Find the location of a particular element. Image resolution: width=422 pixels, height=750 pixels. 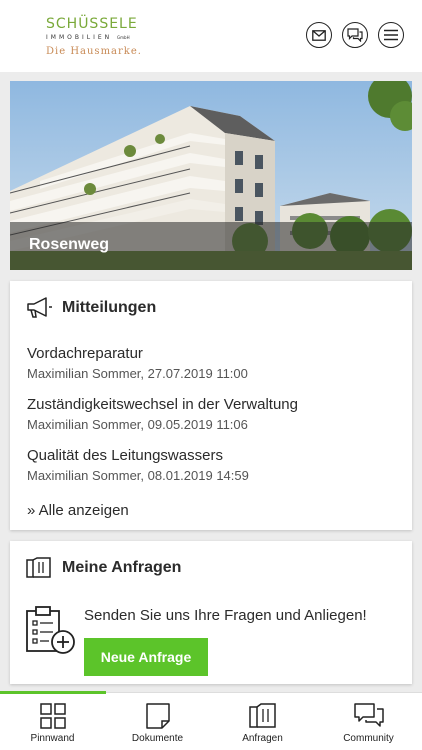

brand-logo: SCHÜSSELE IMMOBILIEN GmbH Die Hausmarke. is located at coordinates (94, 37).